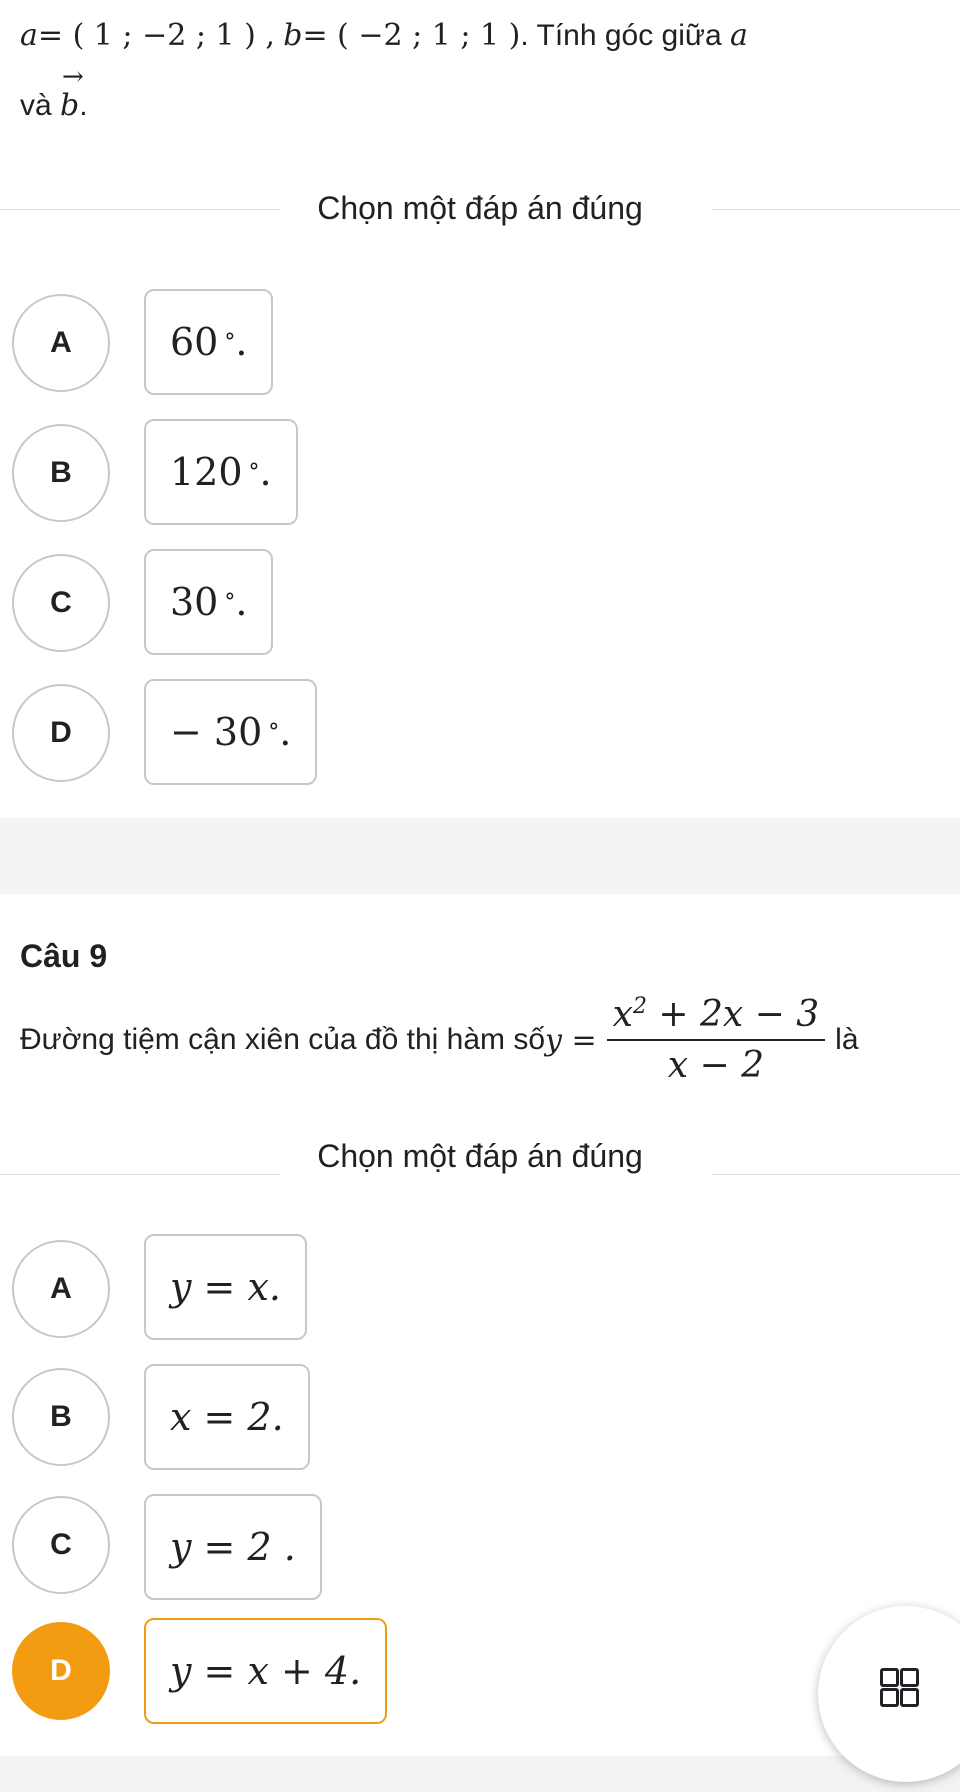 Image resolution: width=960 pixels, height=1792 pixels. I want to click on q8-option-c-letter: C, so click(61, 603).